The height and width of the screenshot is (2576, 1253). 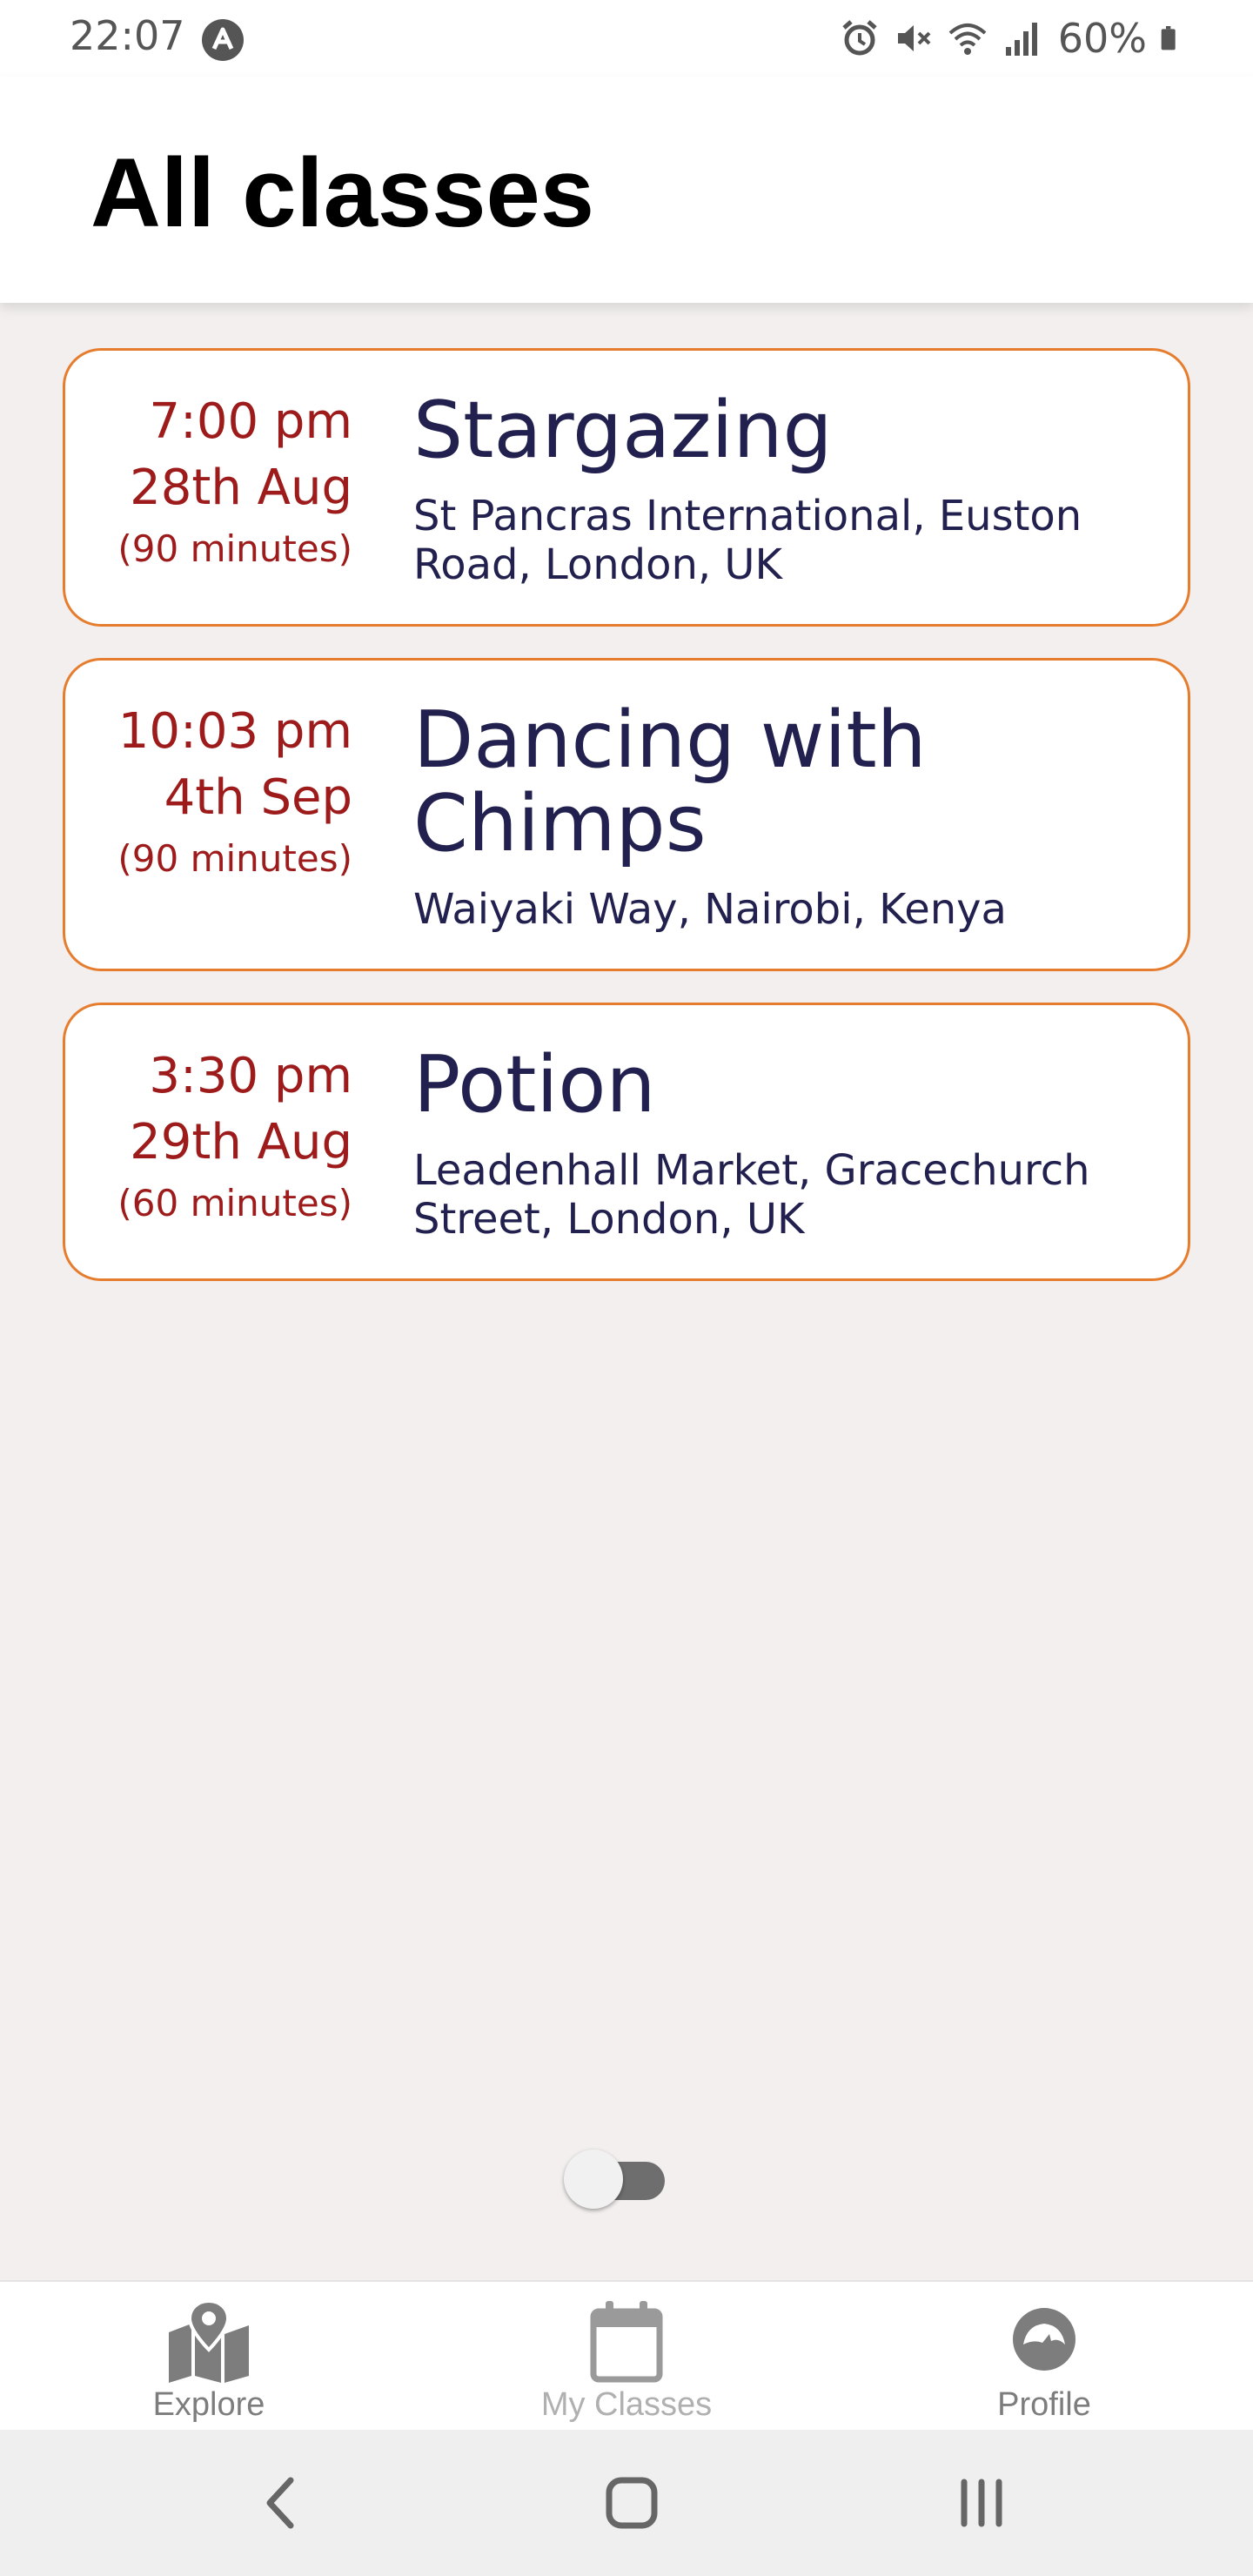 What do you see at coordinates (626, 38) in the screenshot?
I see `status-bar: 22:07 60%` at bounding box center [626, 38].